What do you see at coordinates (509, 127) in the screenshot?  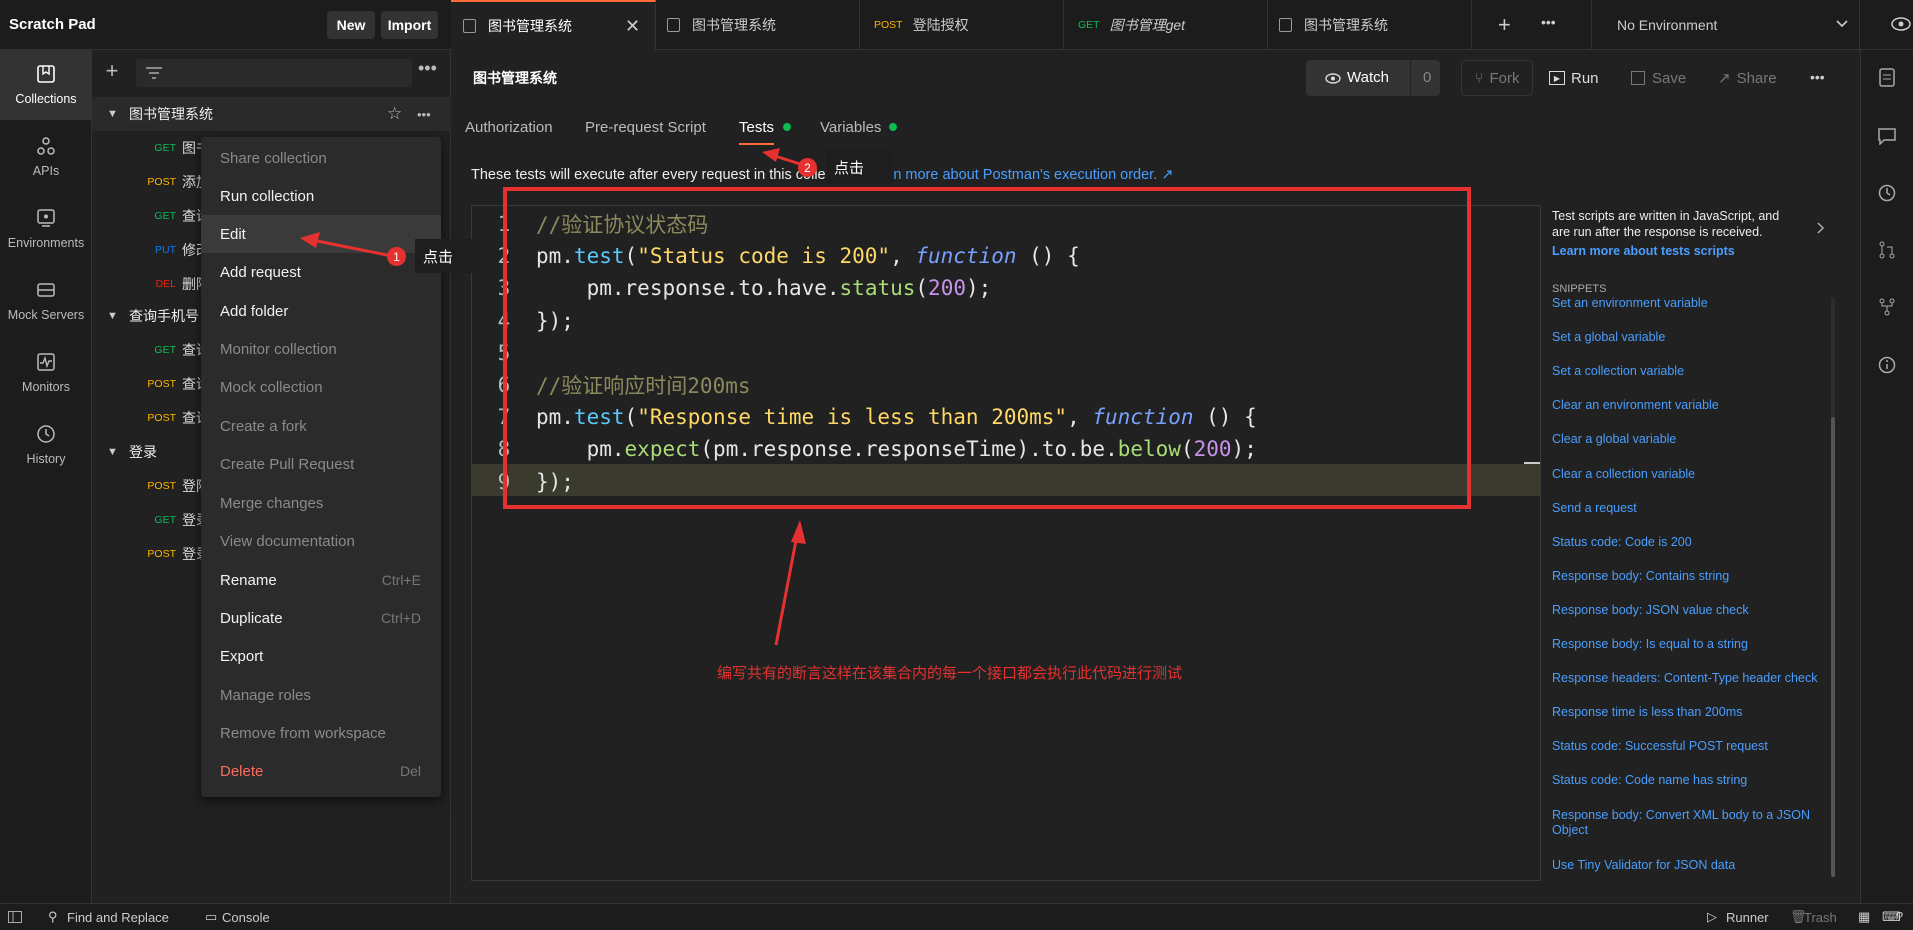 I see `tab-authorization: Authorization` at bounding box center [509, 127].